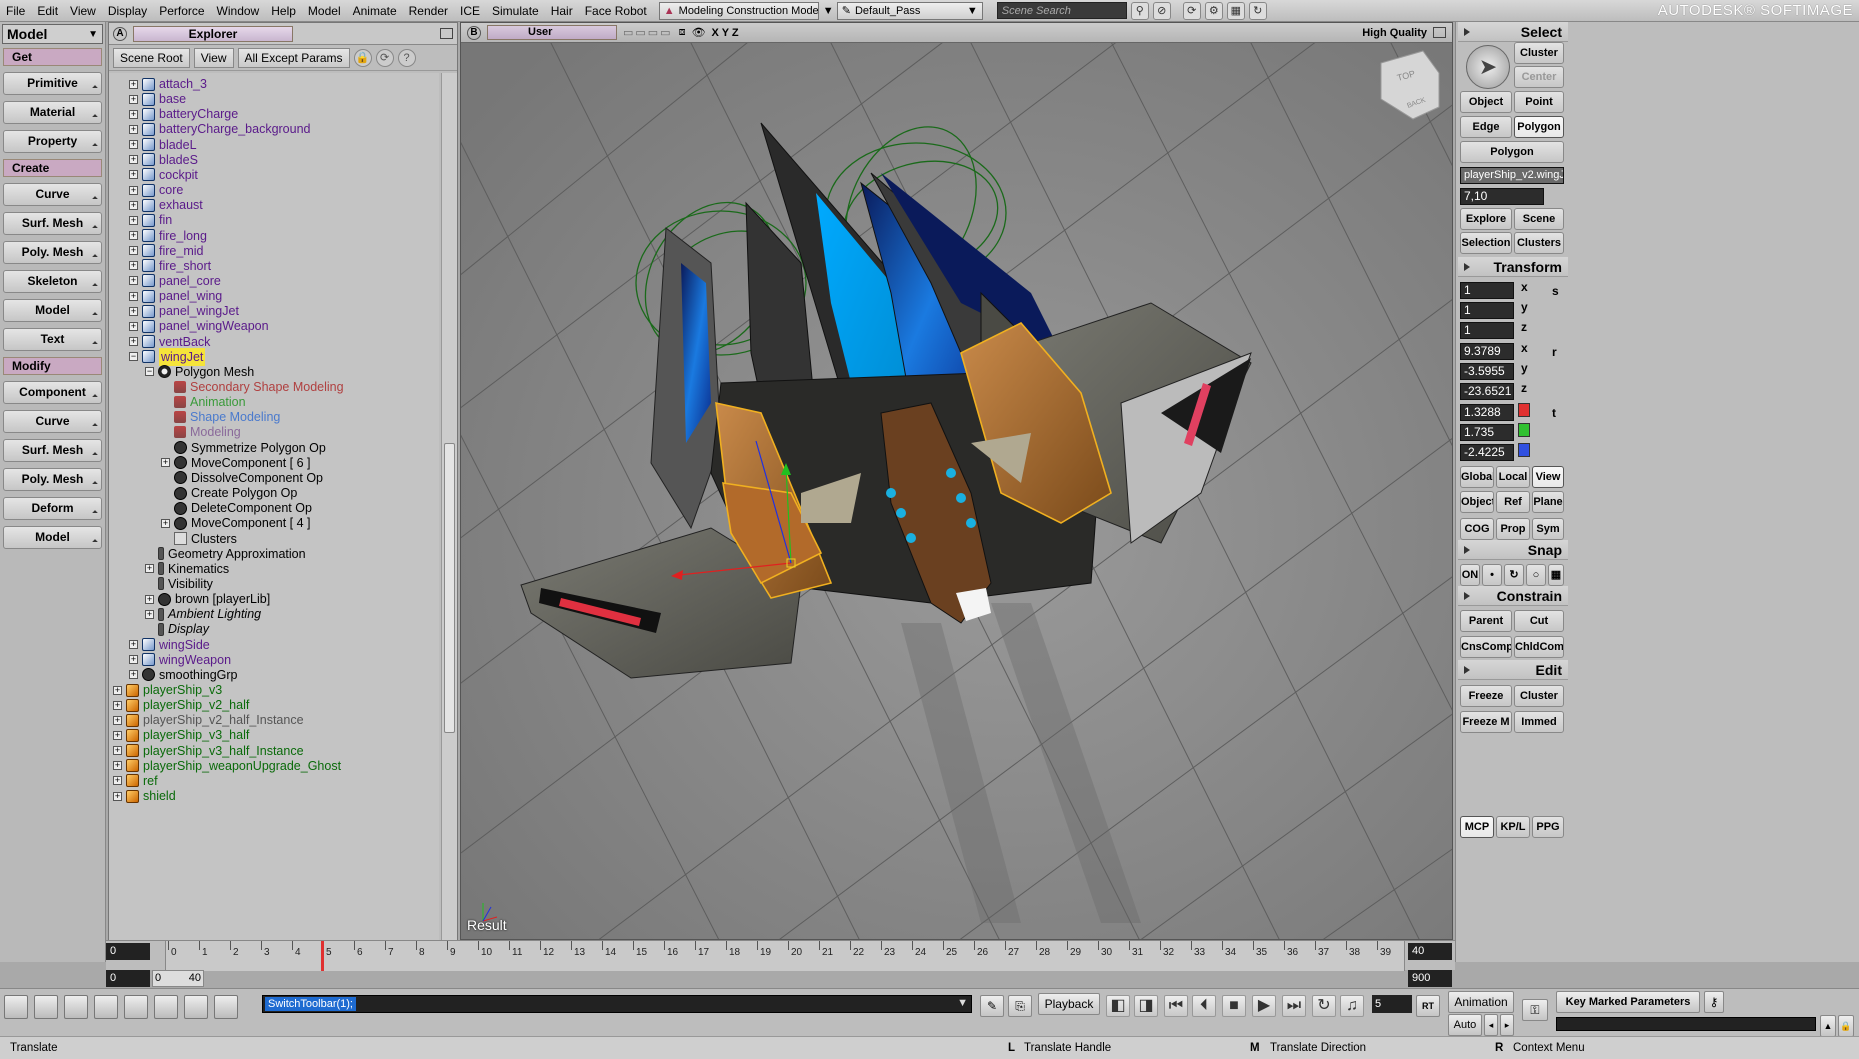  Describe the element at coordinates (283, 11) in the screenshot. I see `menu-help: Help` at that location.